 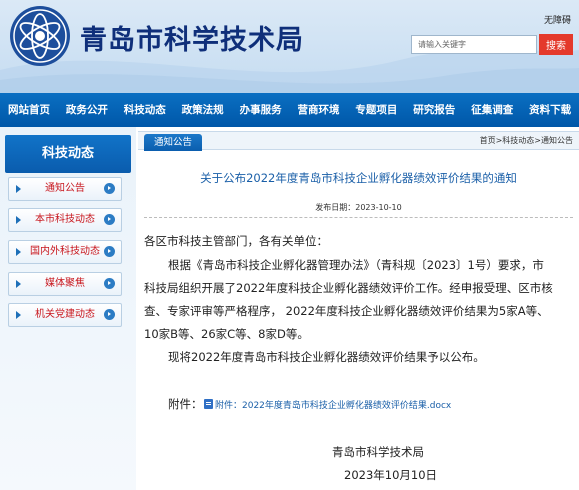 I want to click on body-paragraph-line: 查、专家评审等严格程序， 2022年度科技企业孵化器绩效评价结果为5家A等、, so click(x=346, y=311).